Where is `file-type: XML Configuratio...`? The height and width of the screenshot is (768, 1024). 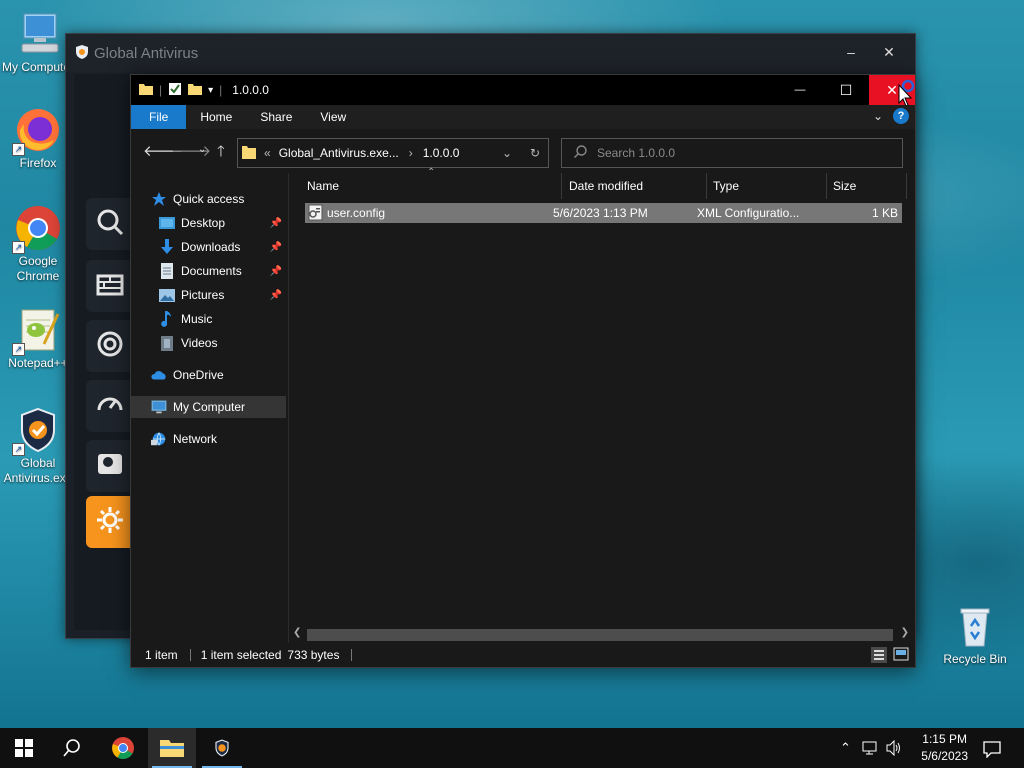 file-type: XML Configuratio... is located at coordinates (748, 213).